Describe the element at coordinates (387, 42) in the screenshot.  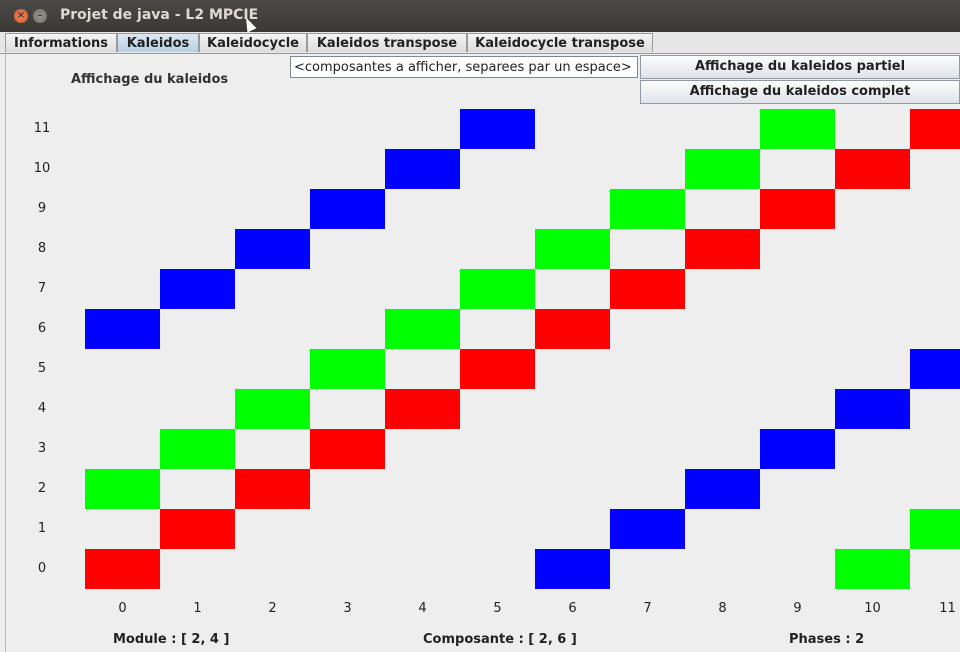
I see `tab-kaleidos-transpose: Kaleidos transpose` at that location.